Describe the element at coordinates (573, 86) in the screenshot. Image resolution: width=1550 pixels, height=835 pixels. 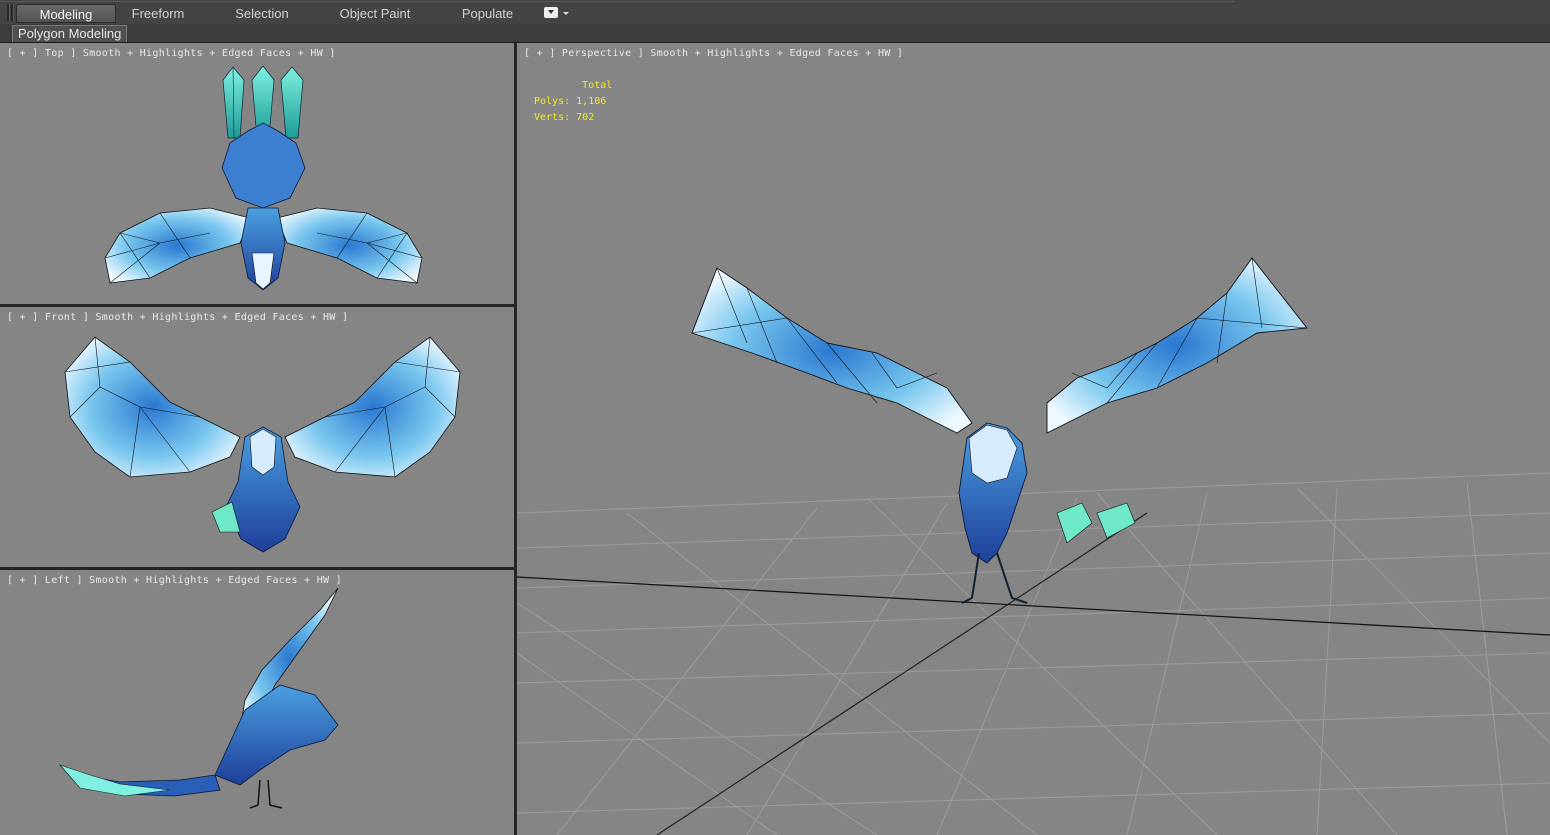
I see `stats-header: Total` at that location.